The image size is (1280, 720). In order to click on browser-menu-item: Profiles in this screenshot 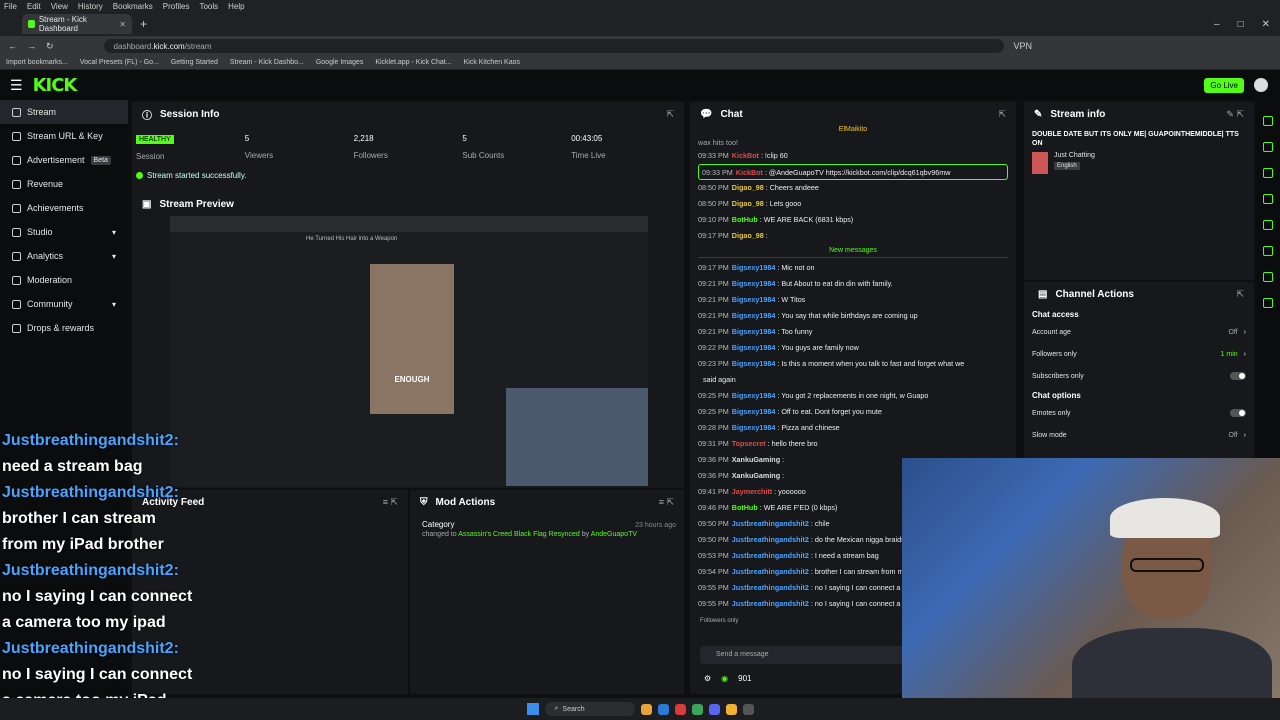, I will do `click(176, 6)`.